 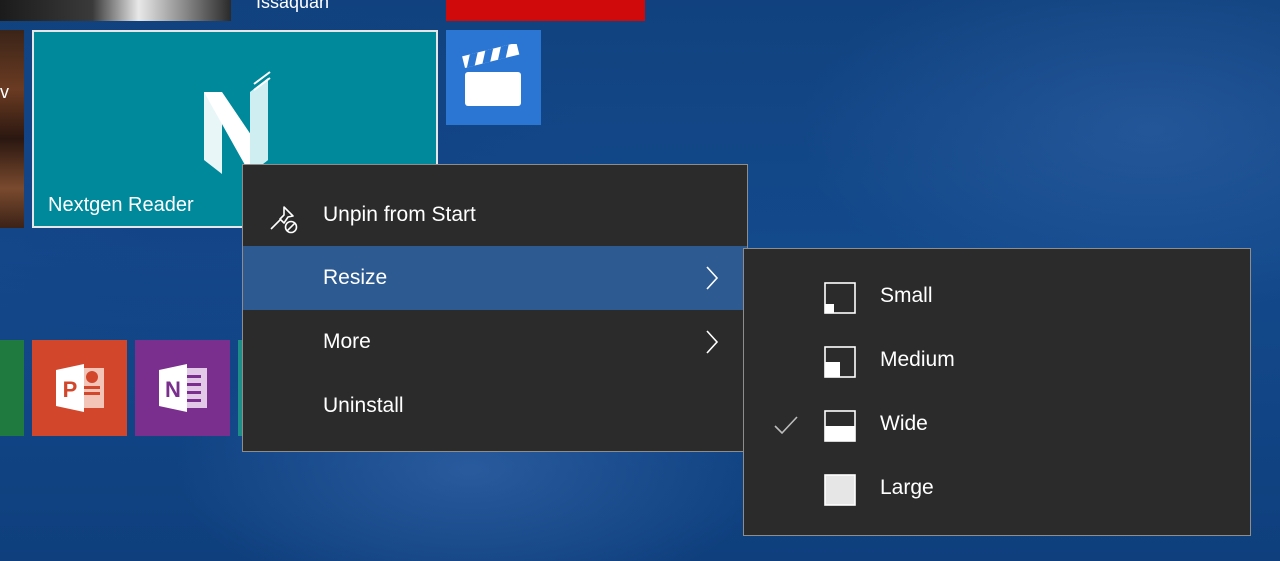 What do you see at coordinates (997, 362) in the screenshot?
I see `resize-medium-item: Medium` at bounding box center [997, 362].